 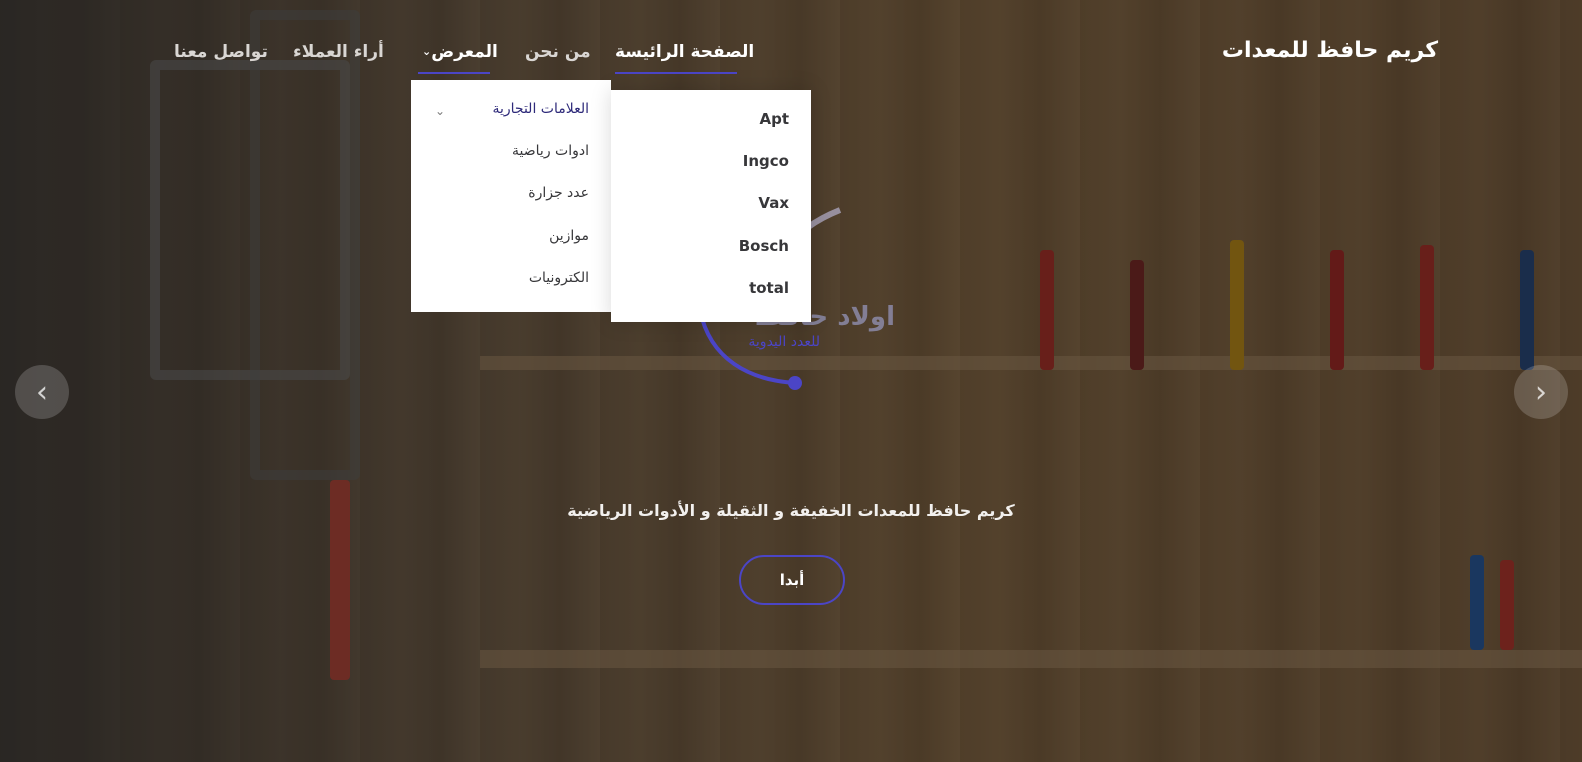 I want to click on start-button: أبدا, so click(x=792, y=580).